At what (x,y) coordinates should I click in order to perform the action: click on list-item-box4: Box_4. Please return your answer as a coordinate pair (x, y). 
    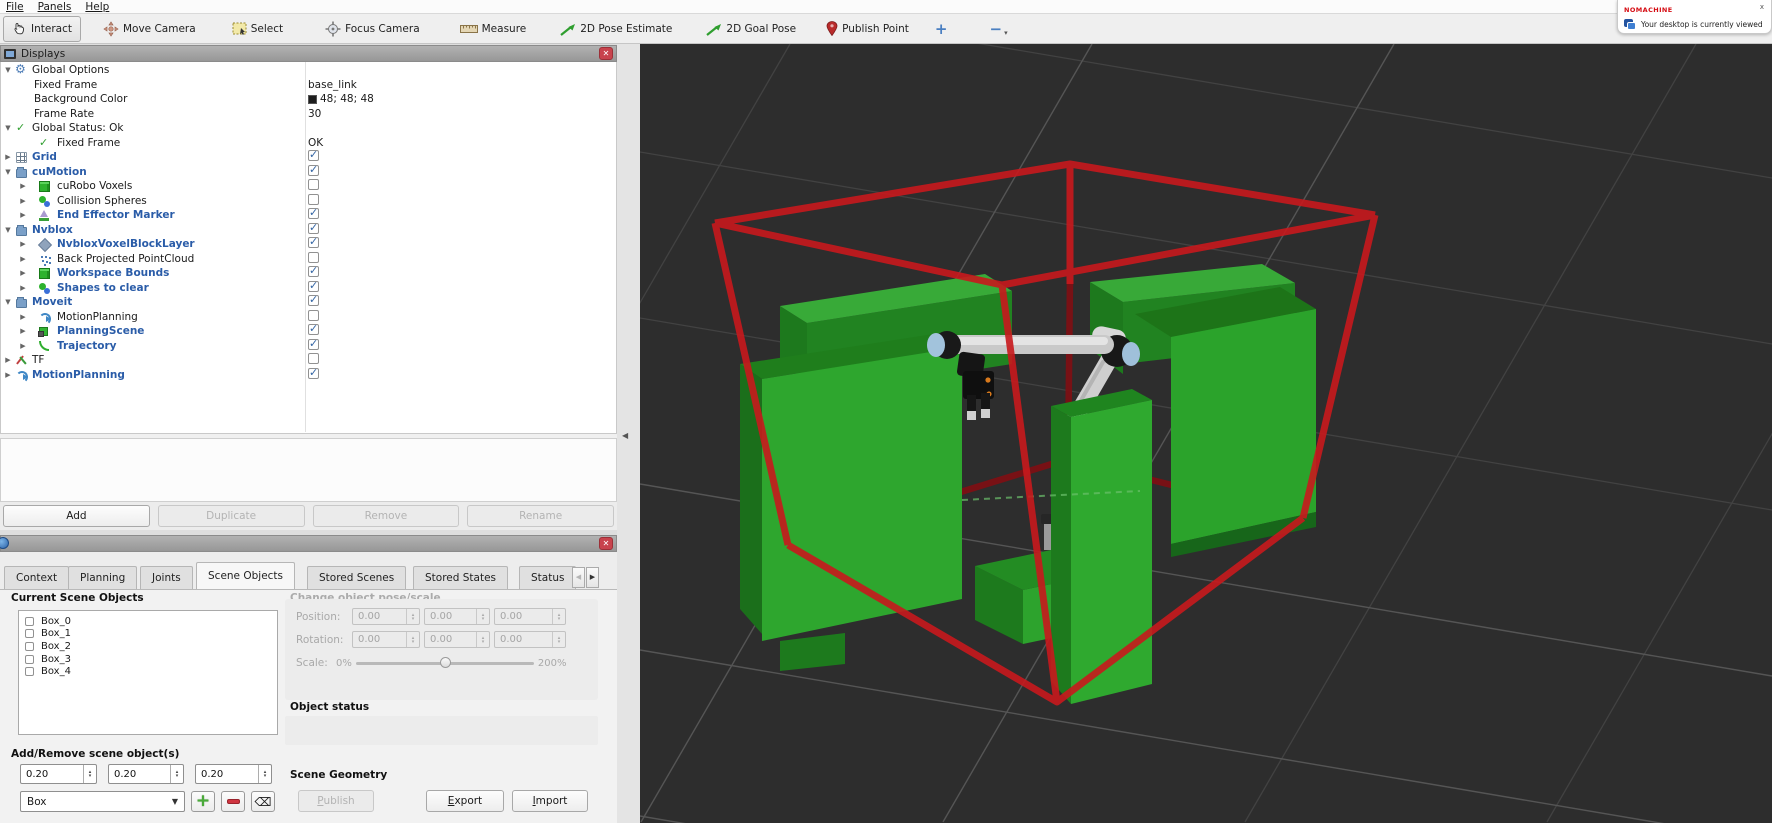
    Looking at the image, I should click on (148, 671).